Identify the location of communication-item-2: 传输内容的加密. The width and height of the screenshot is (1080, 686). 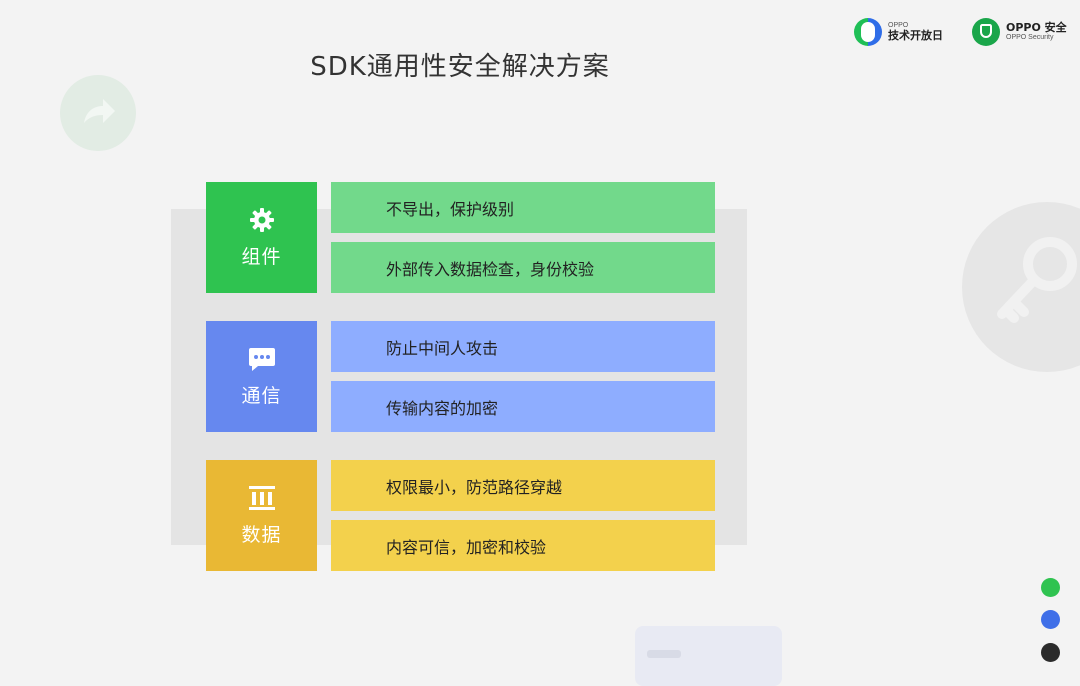
(523, 406).